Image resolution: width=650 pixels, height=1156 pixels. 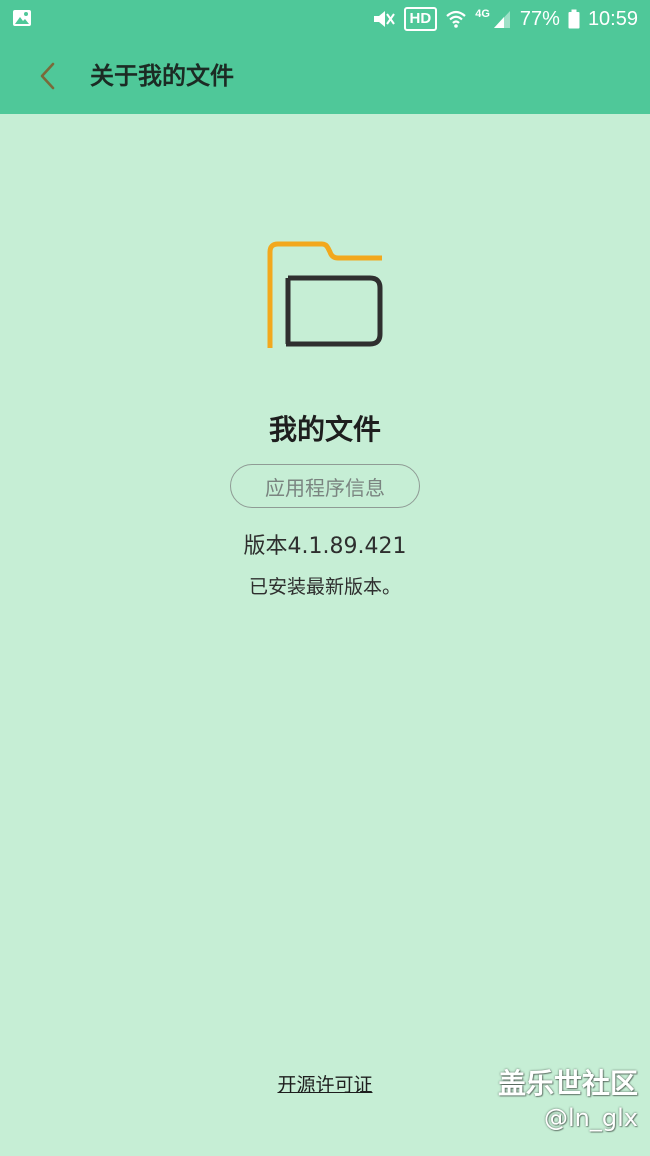 What do you see at coordinates (567, 1083) in the screenshot?
I see `watermark-community: 盖乐世社区` at bounding box center [567, 1083].